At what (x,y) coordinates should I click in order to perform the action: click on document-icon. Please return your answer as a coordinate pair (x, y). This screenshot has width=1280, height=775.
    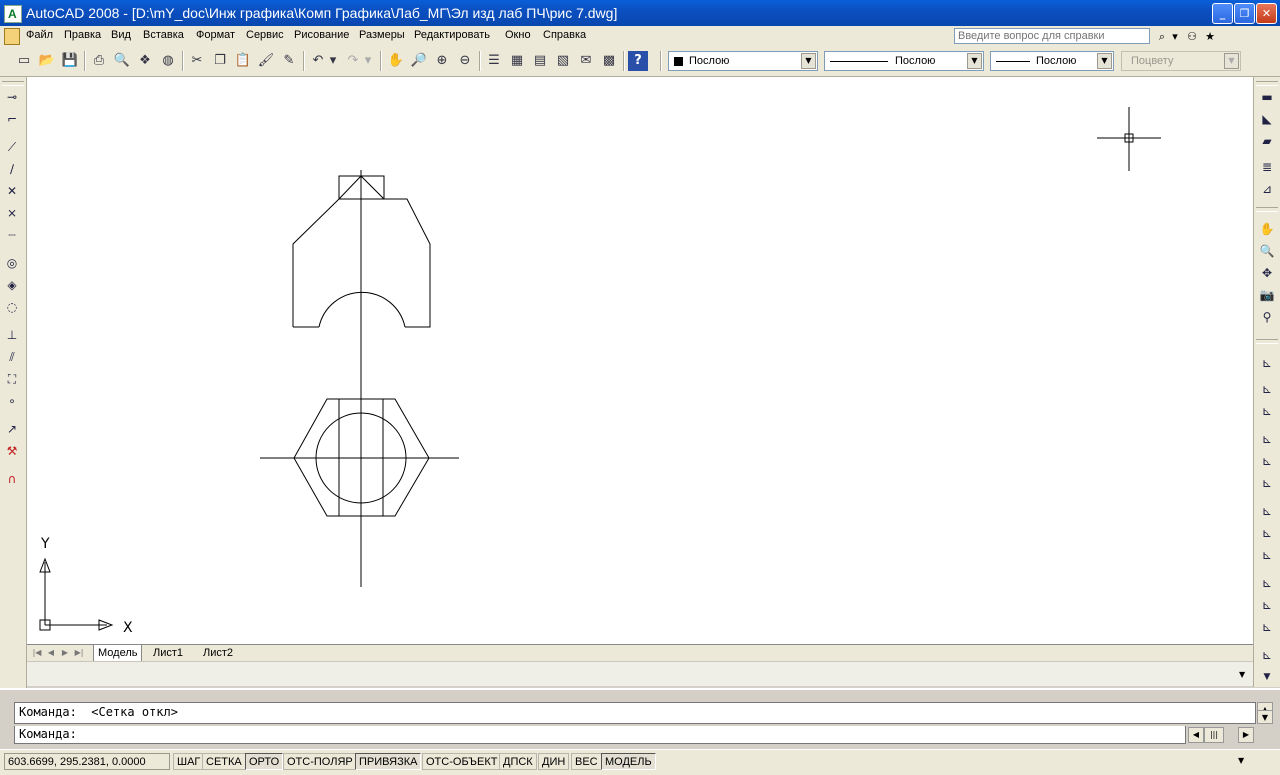
    Looking at the image, I should click on (12, 36).